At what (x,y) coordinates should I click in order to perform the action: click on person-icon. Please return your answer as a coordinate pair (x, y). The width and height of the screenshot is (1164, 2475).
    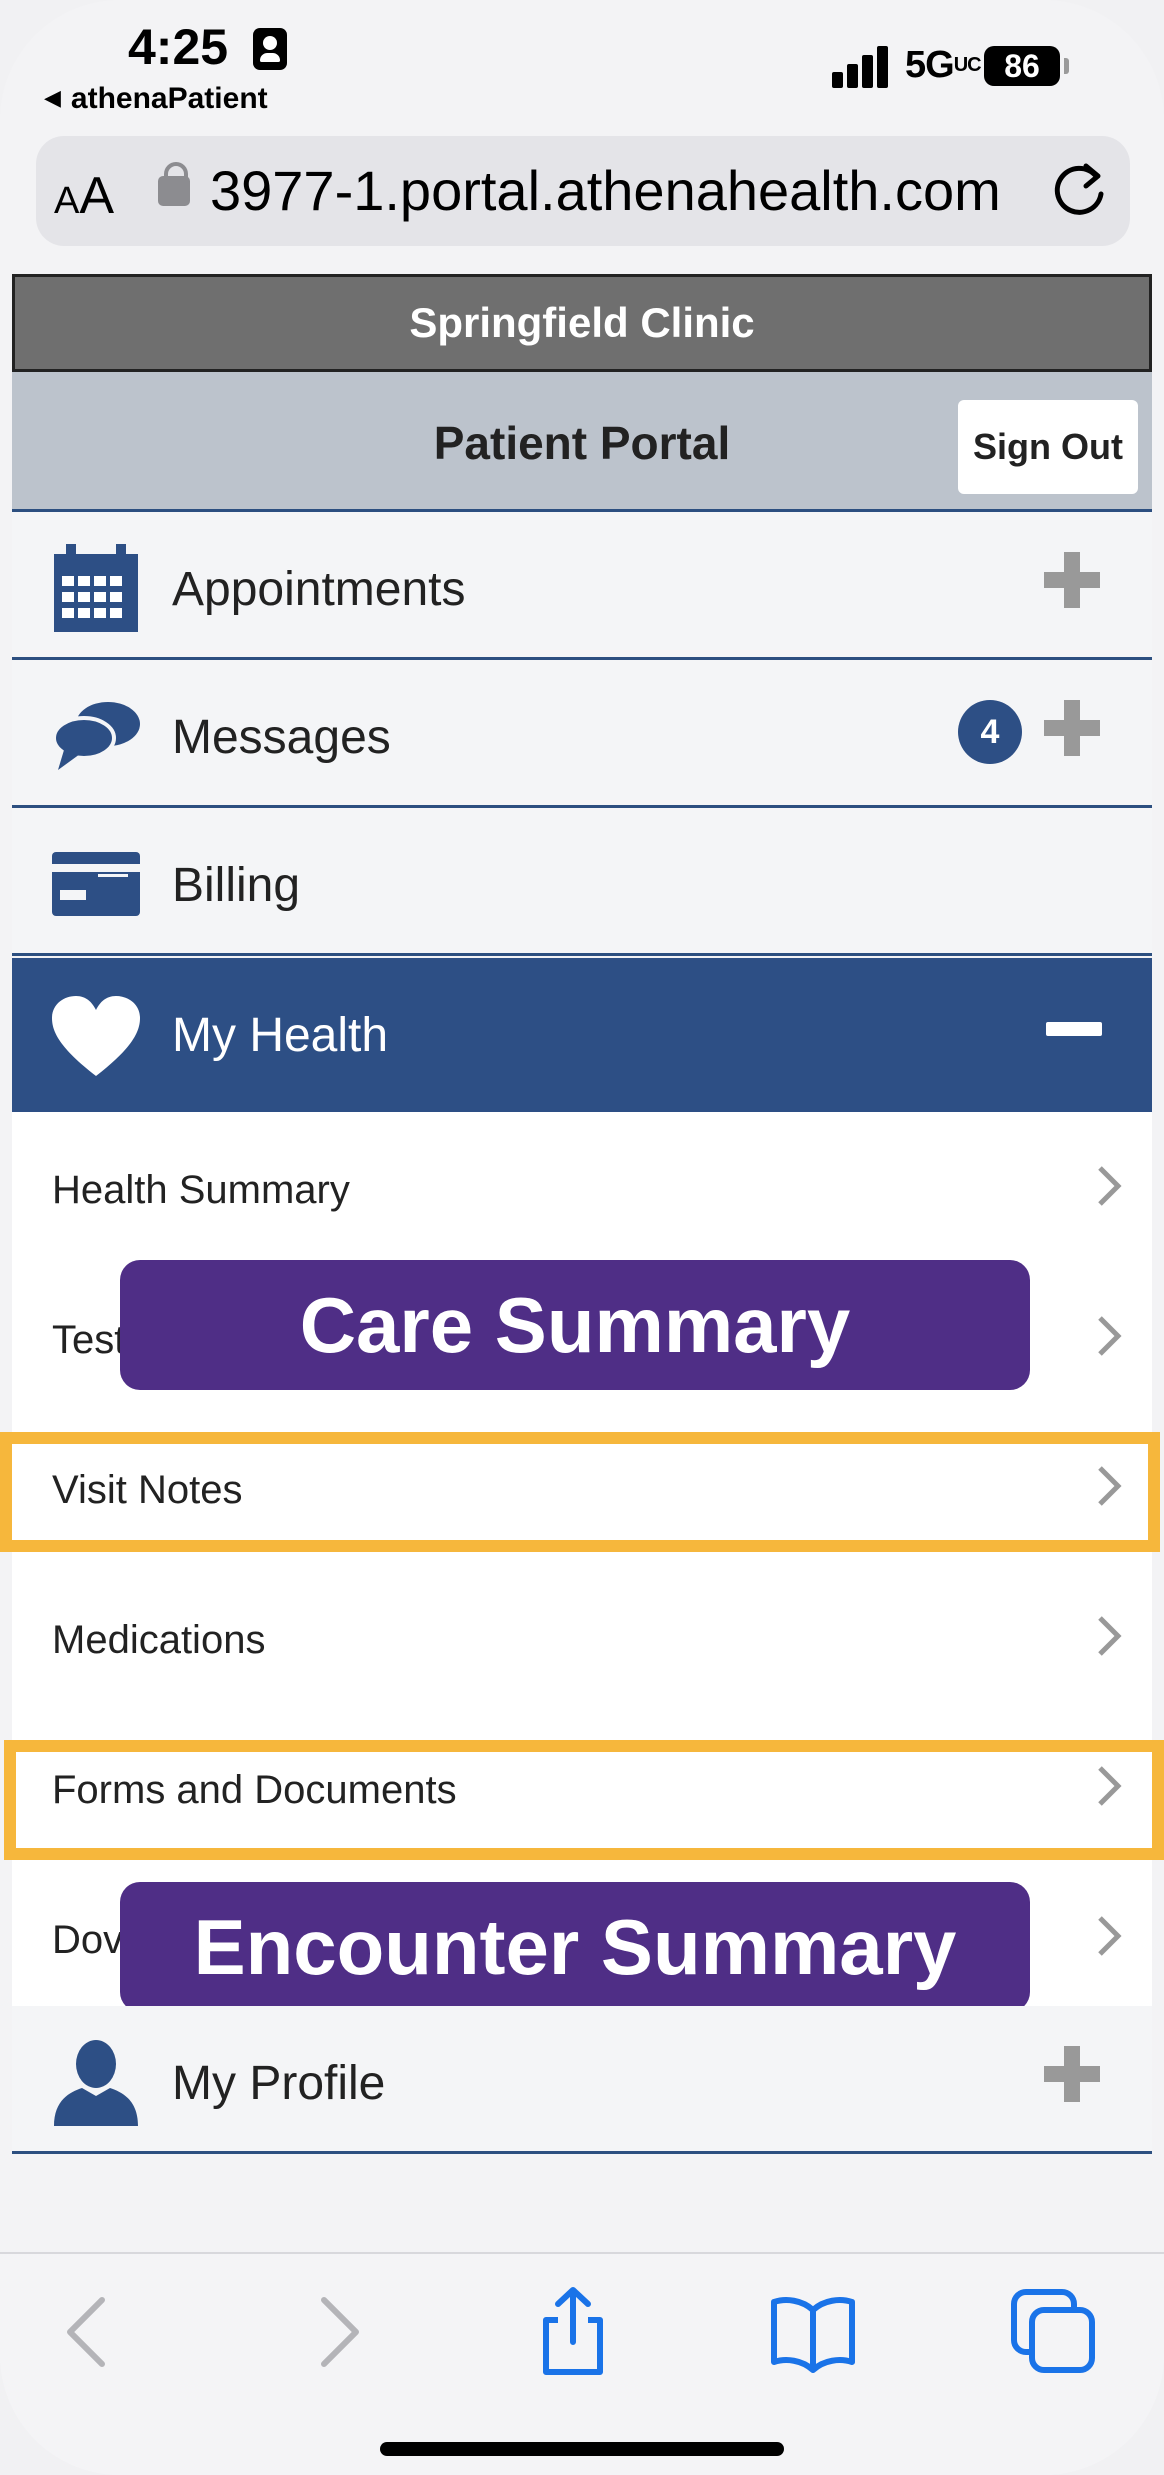
    Looking at the image, I should click on (96, 2083).